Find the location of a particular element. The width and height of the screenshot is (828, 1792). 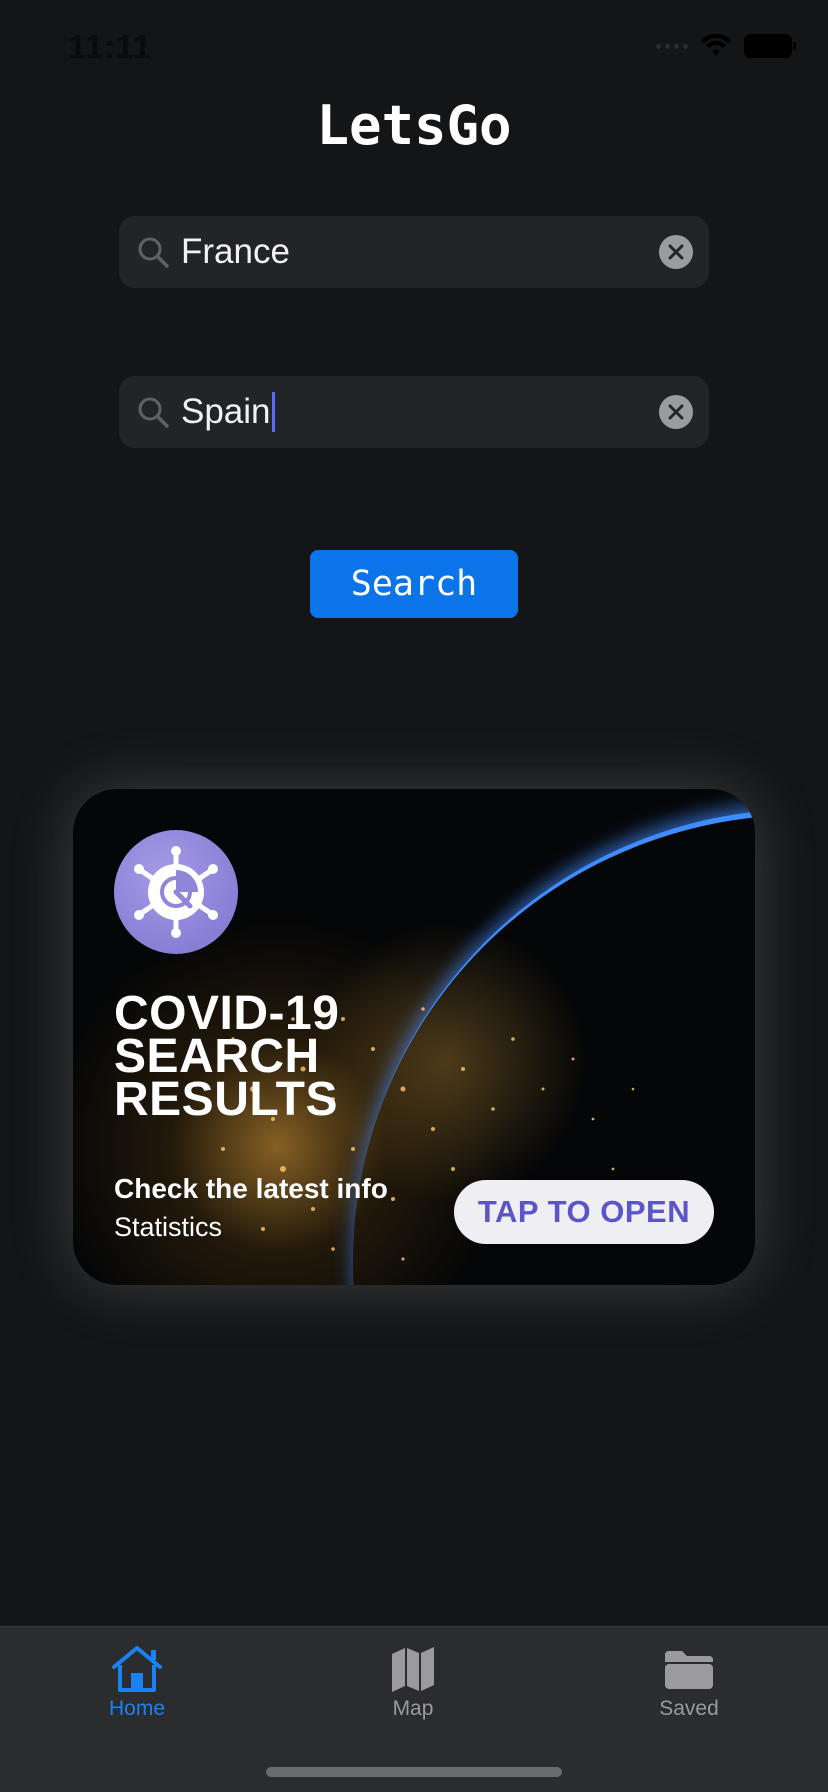

banner-caption: Statistics is located at coordinates (168, 1227).